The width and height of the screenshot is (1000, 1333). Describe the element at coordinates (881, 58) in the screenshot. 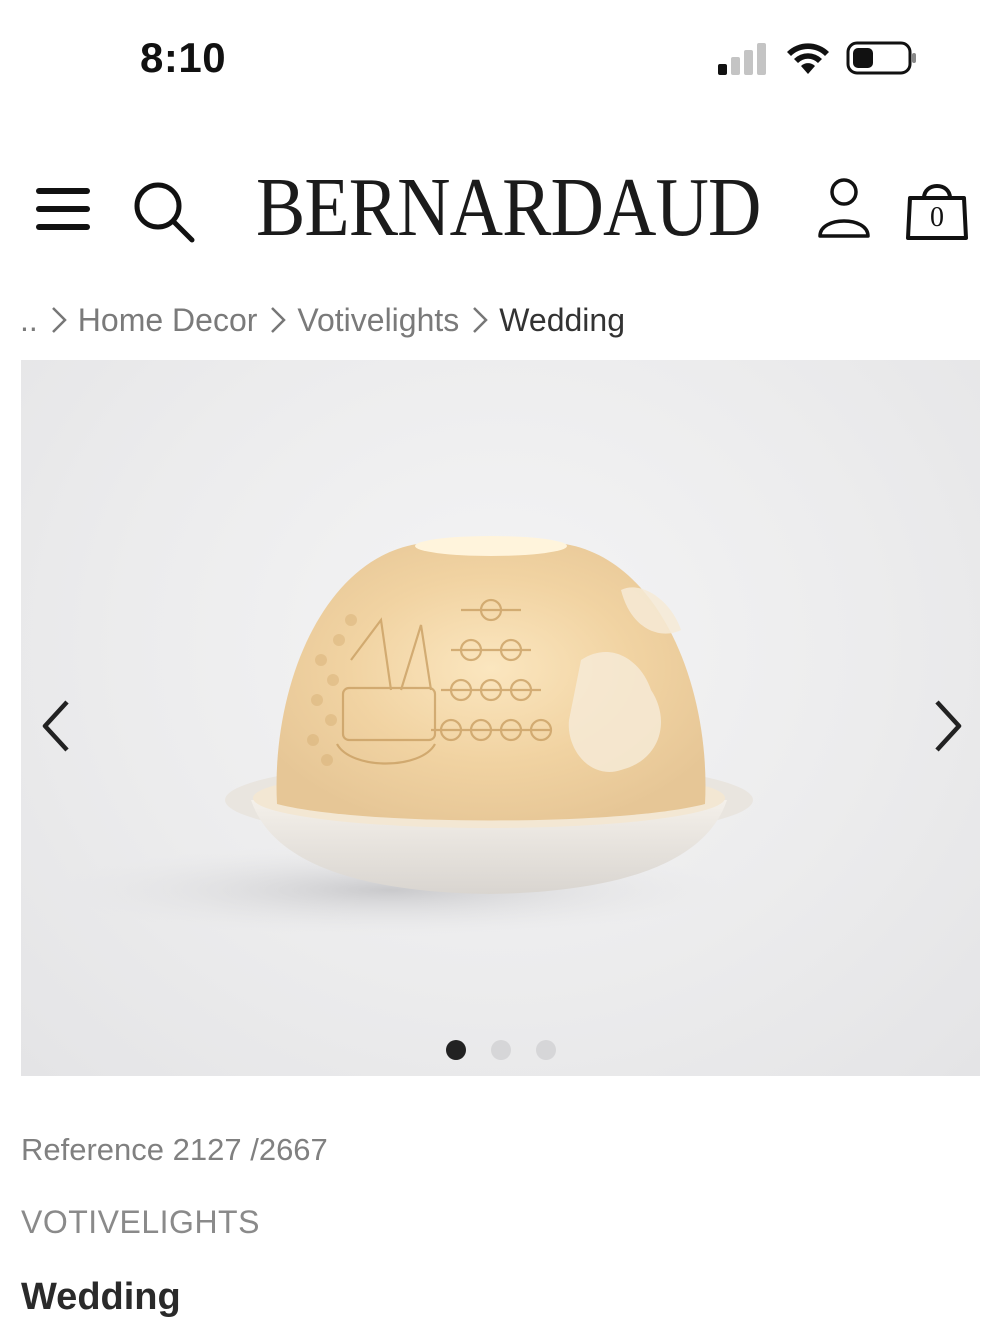

I see `battery-icon` at that location.